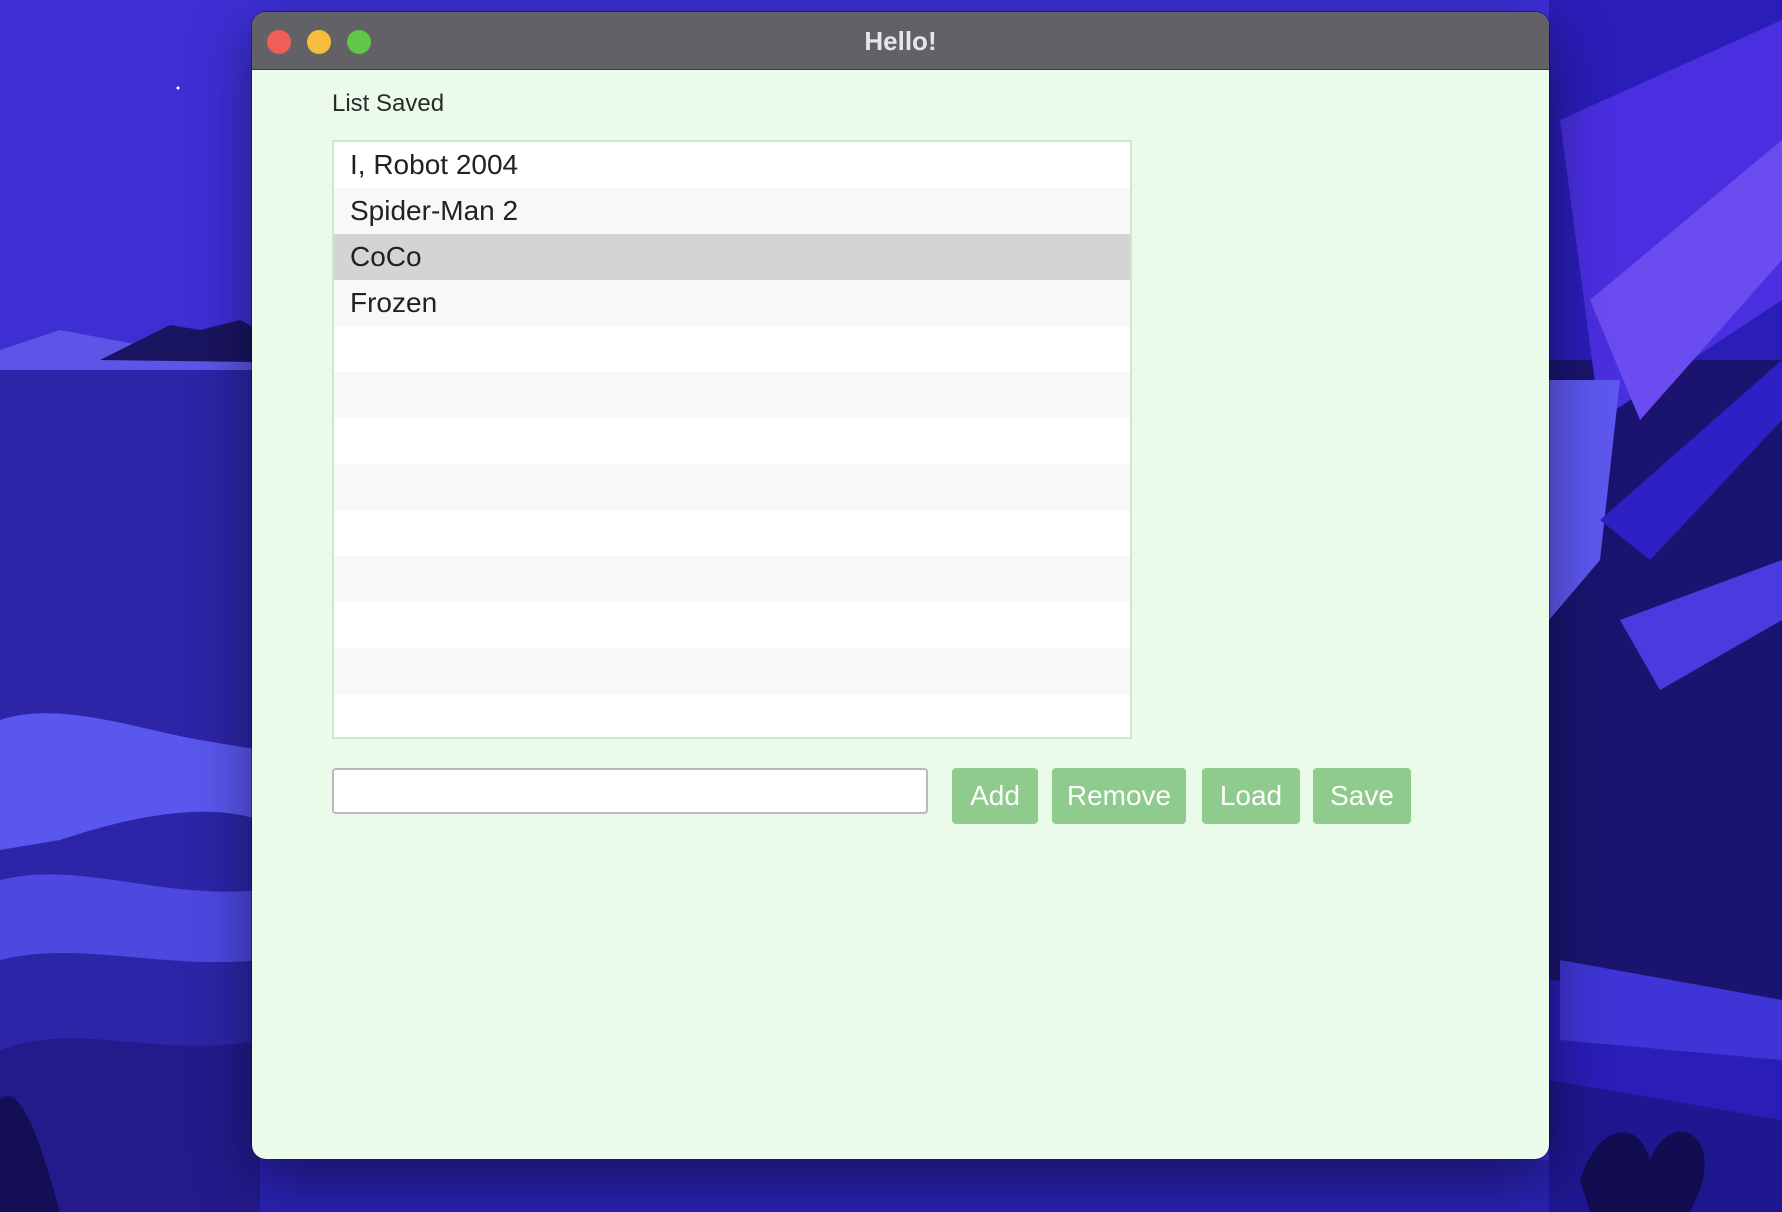 The width and height of the screenshot is (1782, 1212). What do you see at coordinates (386, 256) in the screenshot?
I see `list-item-label: CoCo` at bounding box center [386, 256].